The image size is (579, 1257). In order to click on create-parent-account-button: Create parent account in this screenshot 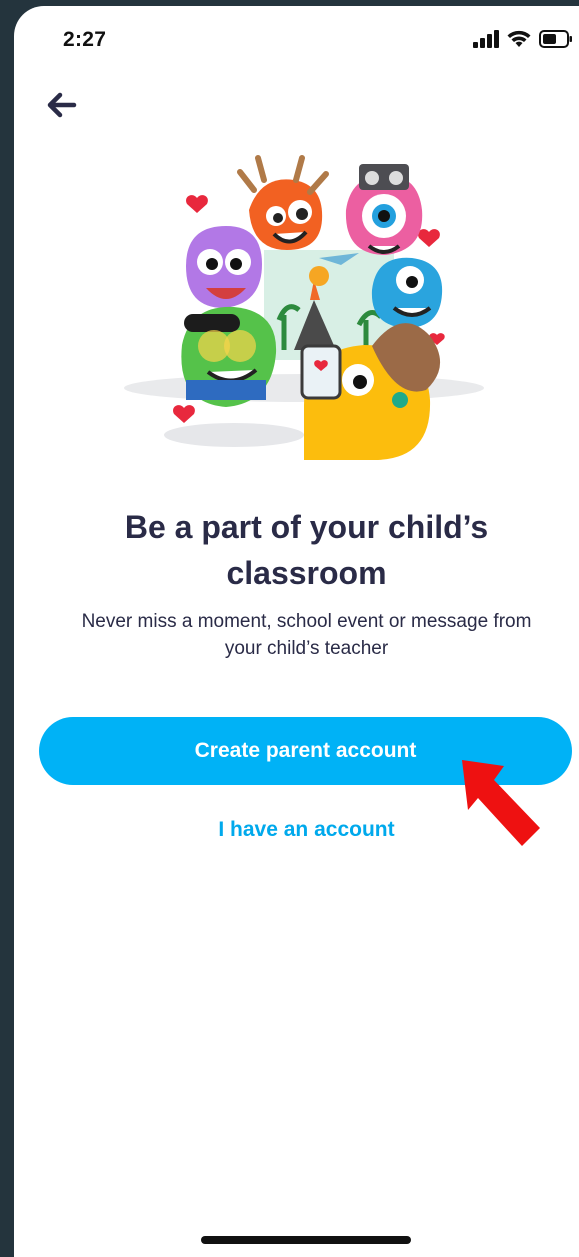, I will do `click(305, 751)`.